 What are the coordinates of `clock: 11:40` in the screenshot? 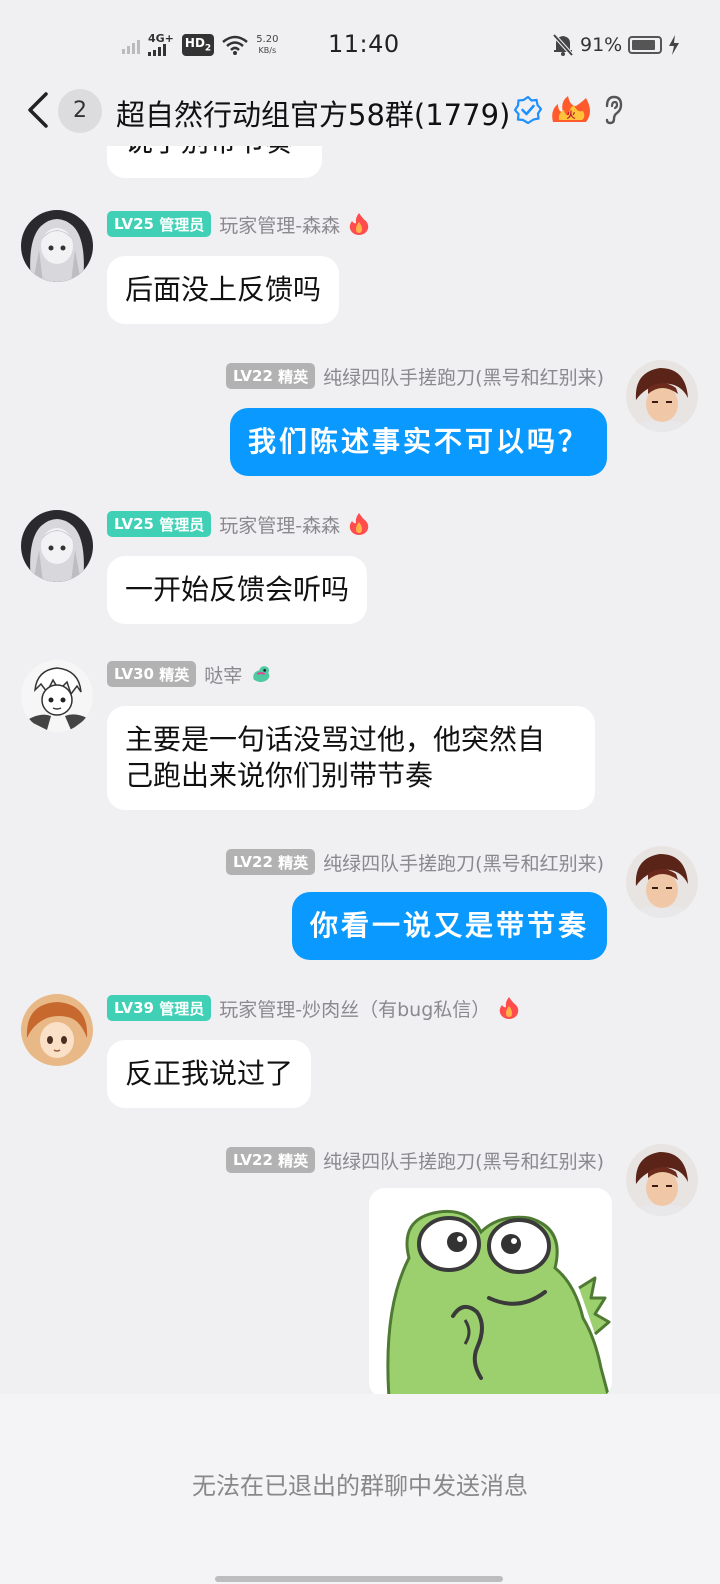 It's located at (364, 44).